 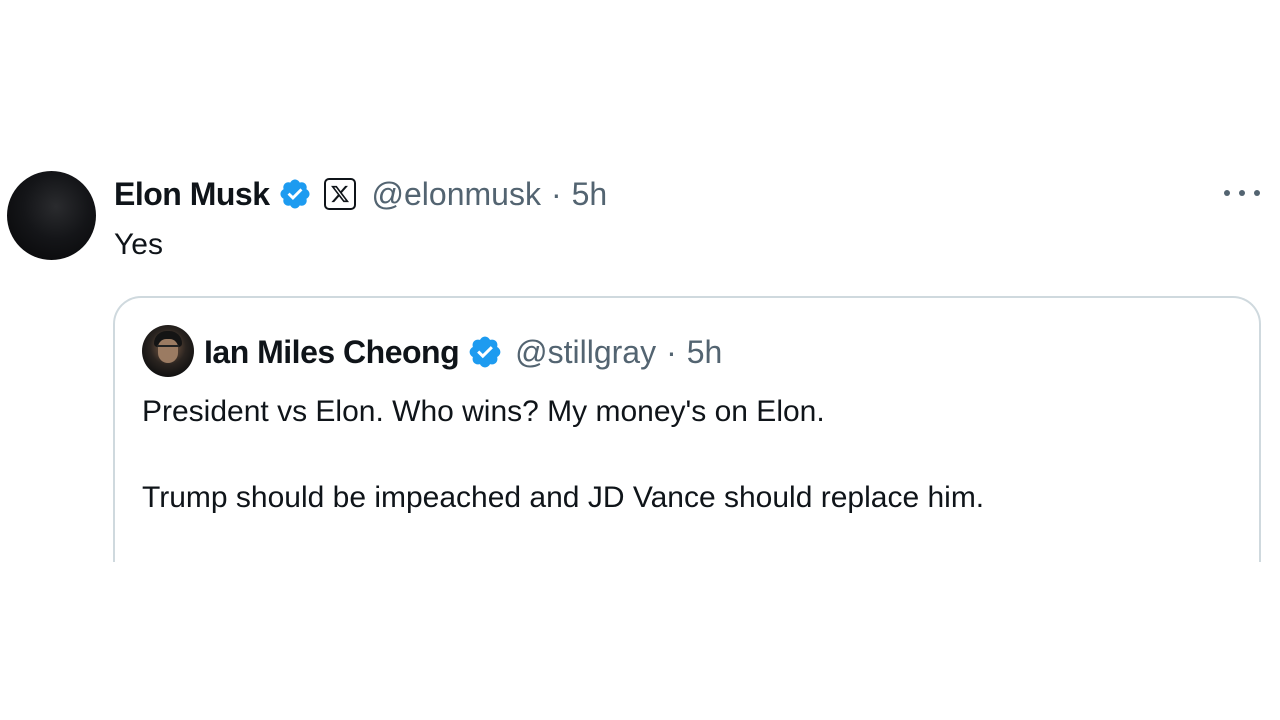 What do you see at coordinates (339, 194) in the screenshot?
I see `x-logo-icon` at bounding box center [339, 194].